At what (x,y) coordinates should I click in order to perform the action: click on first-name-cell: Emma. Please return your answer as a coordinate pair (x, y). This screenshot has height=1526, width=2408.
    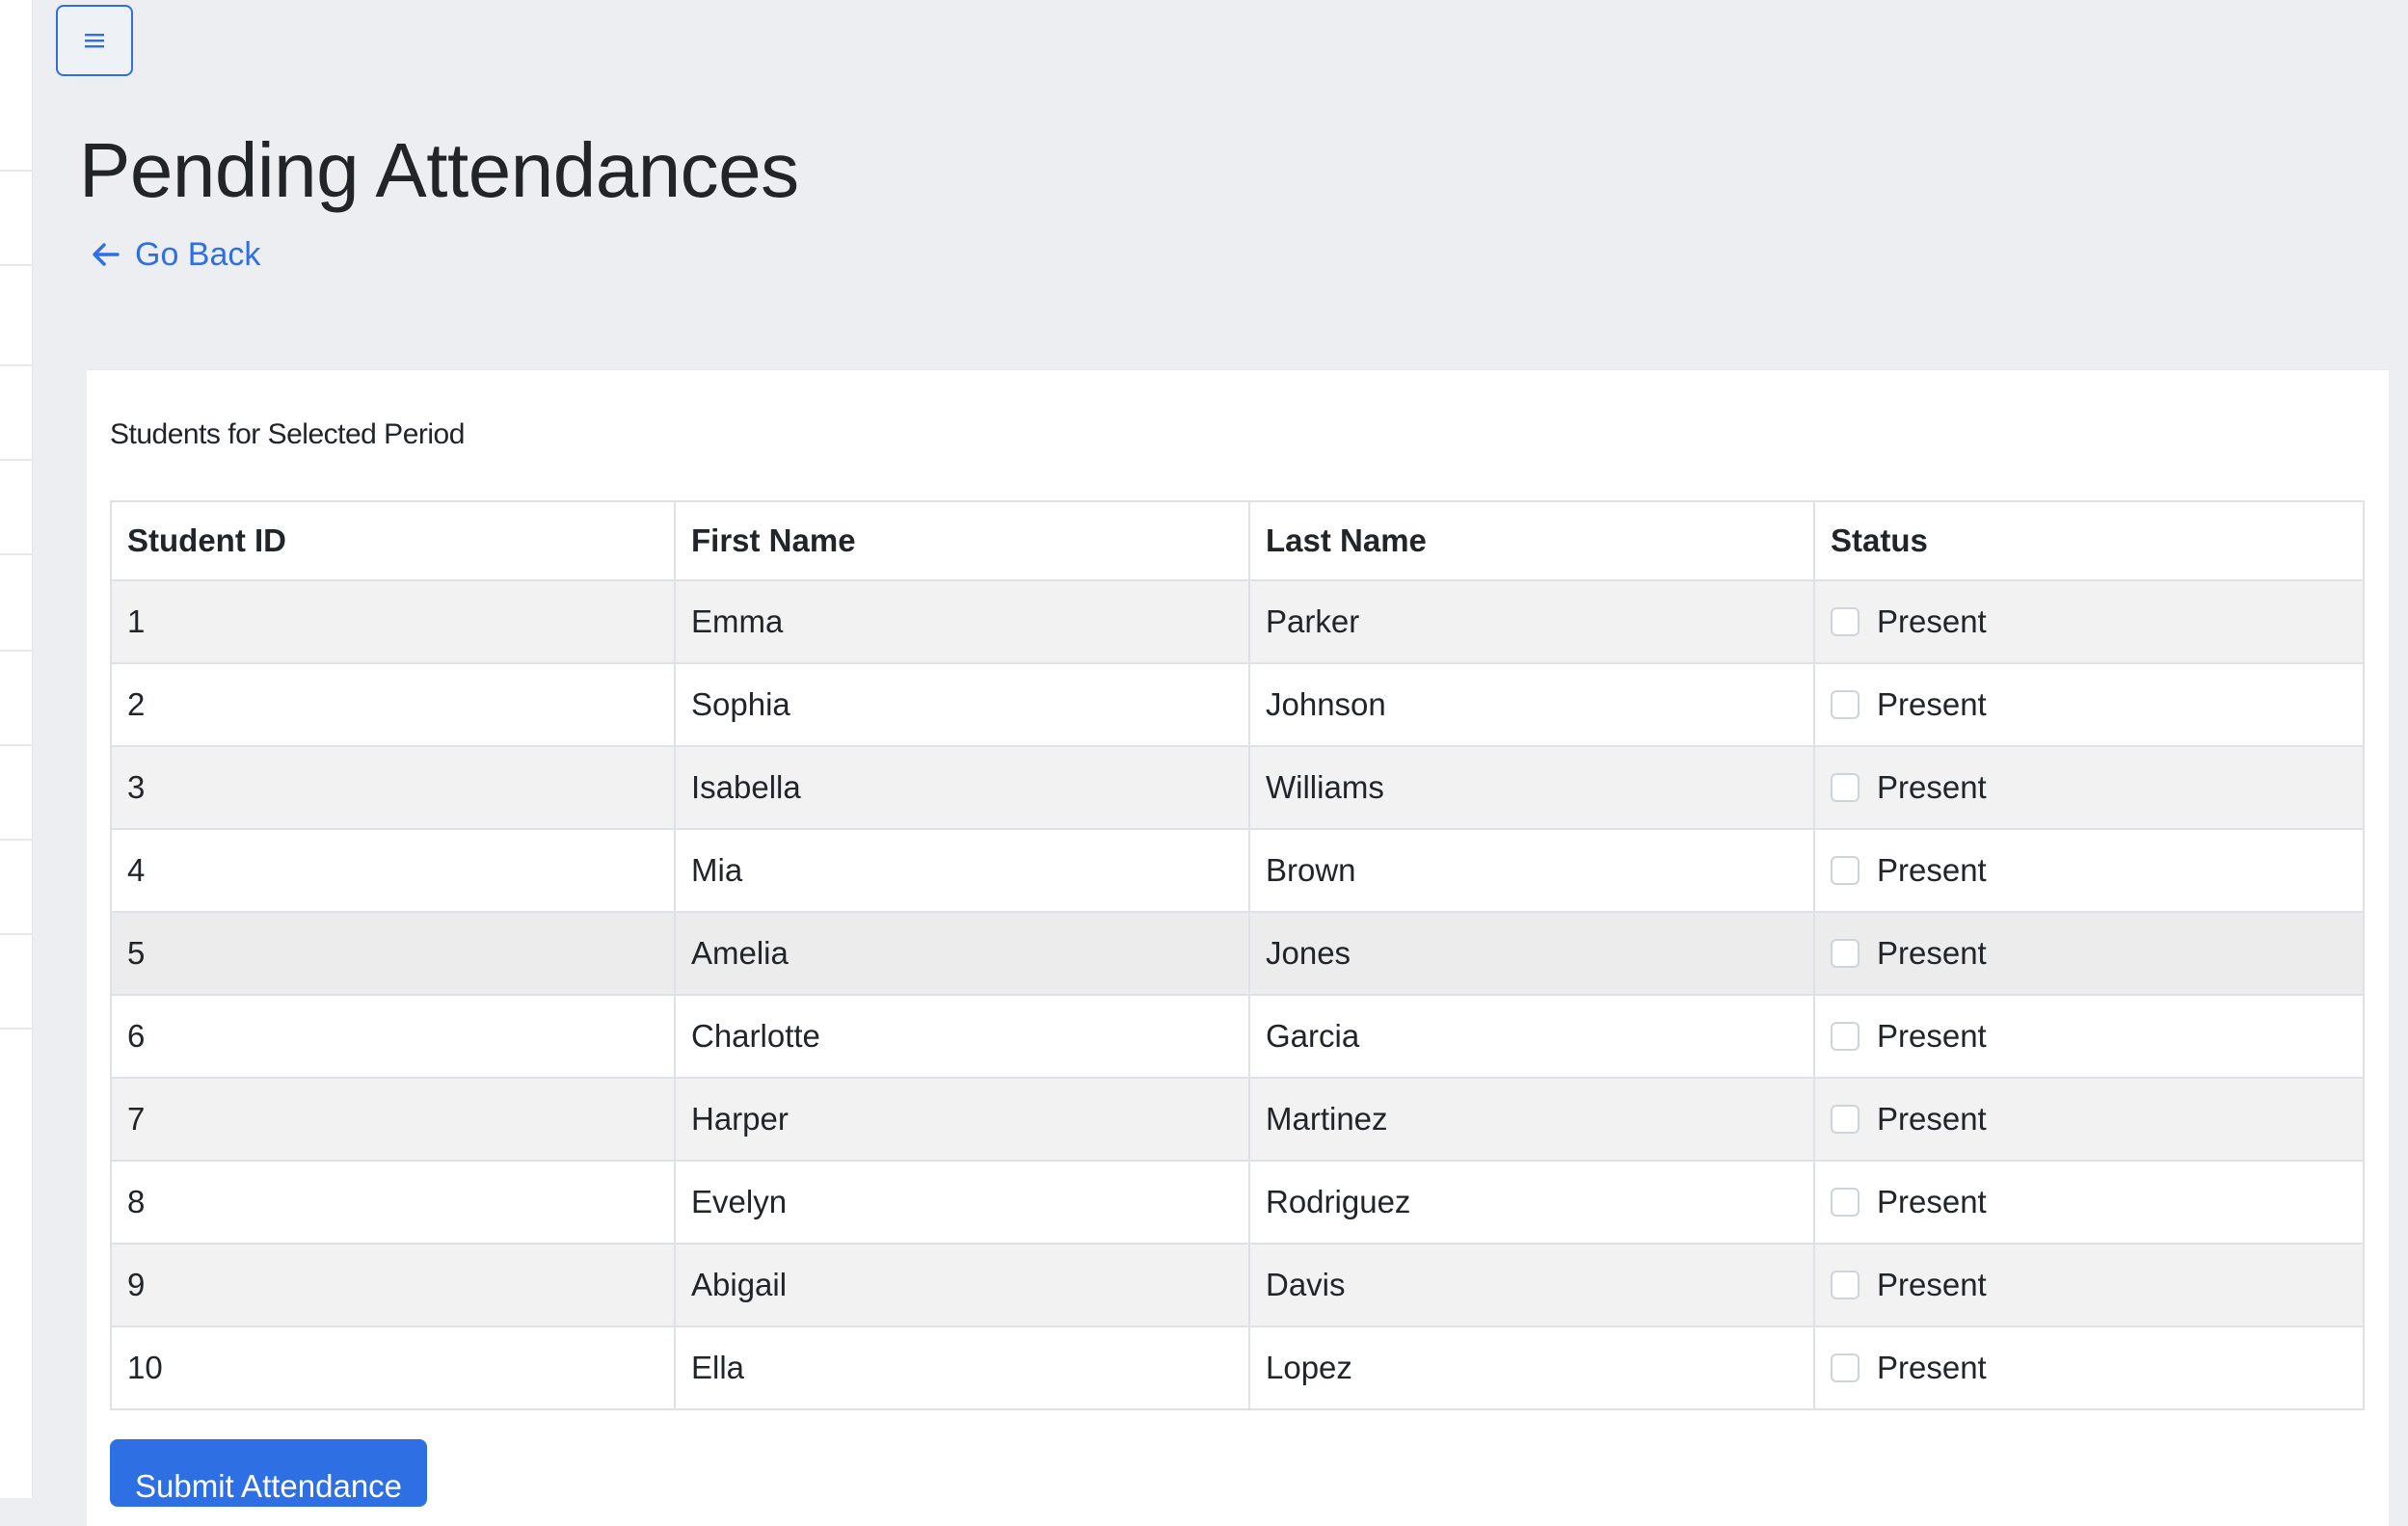
    Looking at the image, I should click on (962, 622).